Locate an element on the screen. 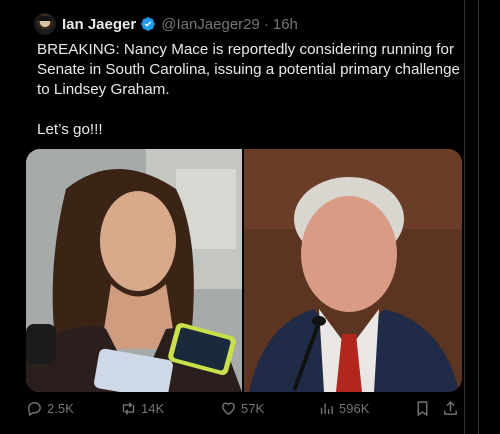  tweet-actions: 2.5K 14K 57K 596K is located at coordinates (243, 412).